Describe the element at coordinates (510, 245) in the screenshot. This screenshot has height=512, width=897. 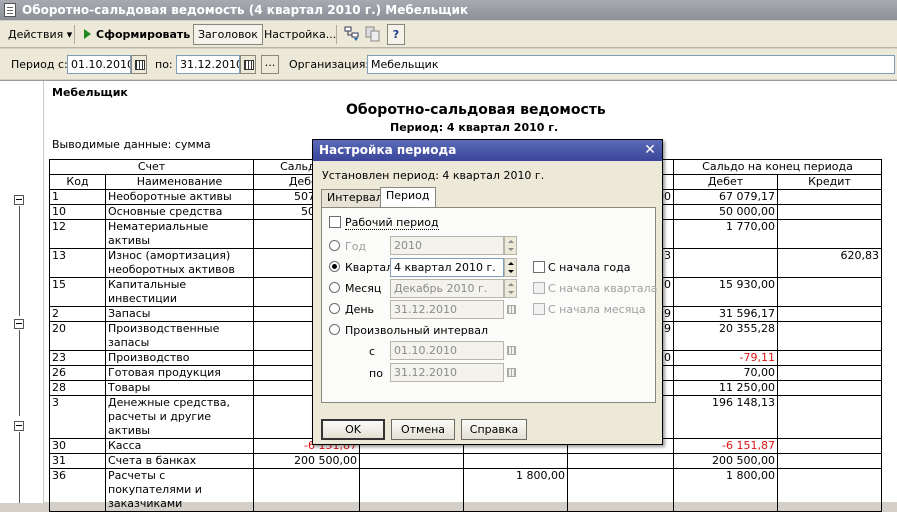
I see `year-spin-icon` at that location.